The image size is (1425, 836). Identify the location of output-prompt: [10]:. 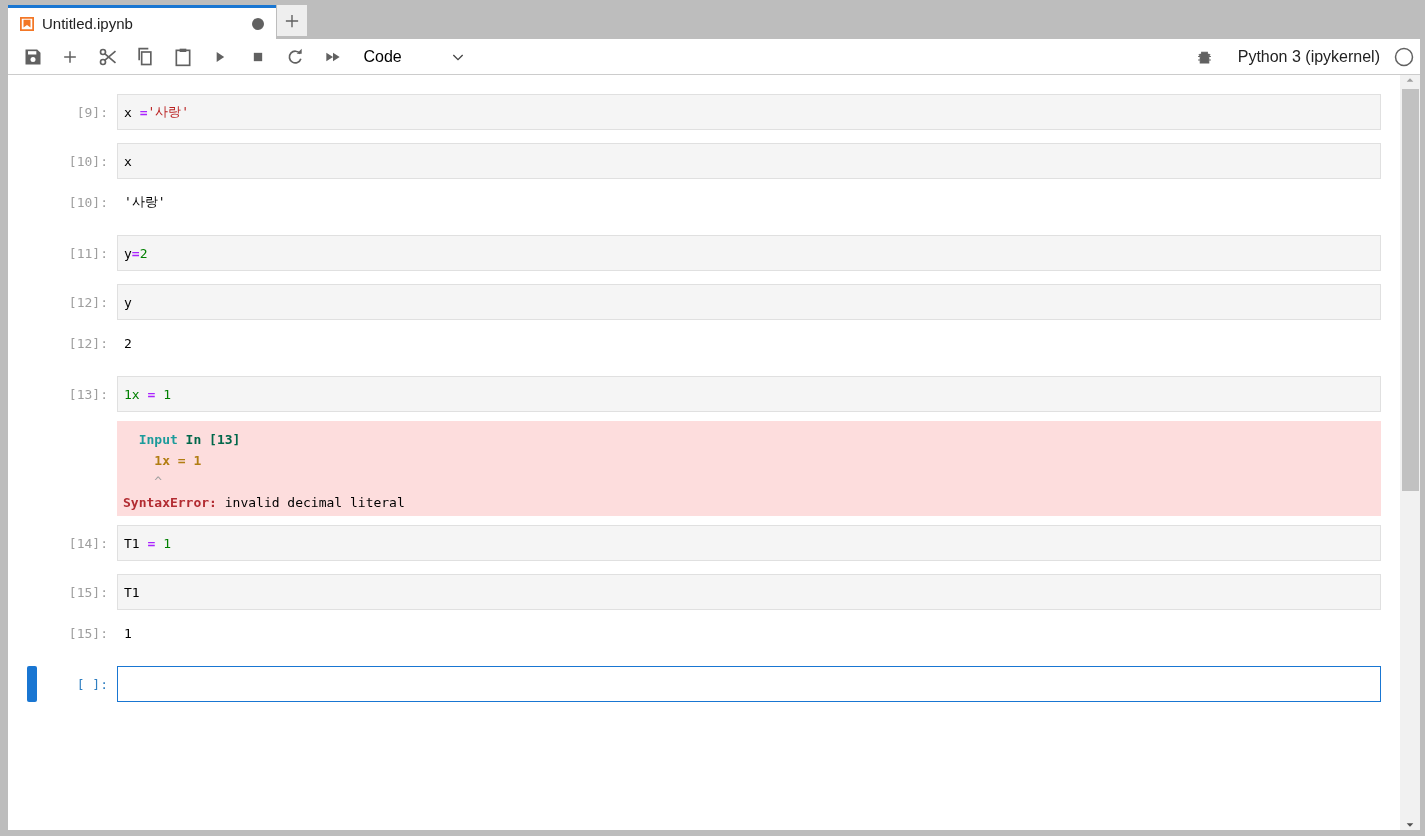
(88, 202).